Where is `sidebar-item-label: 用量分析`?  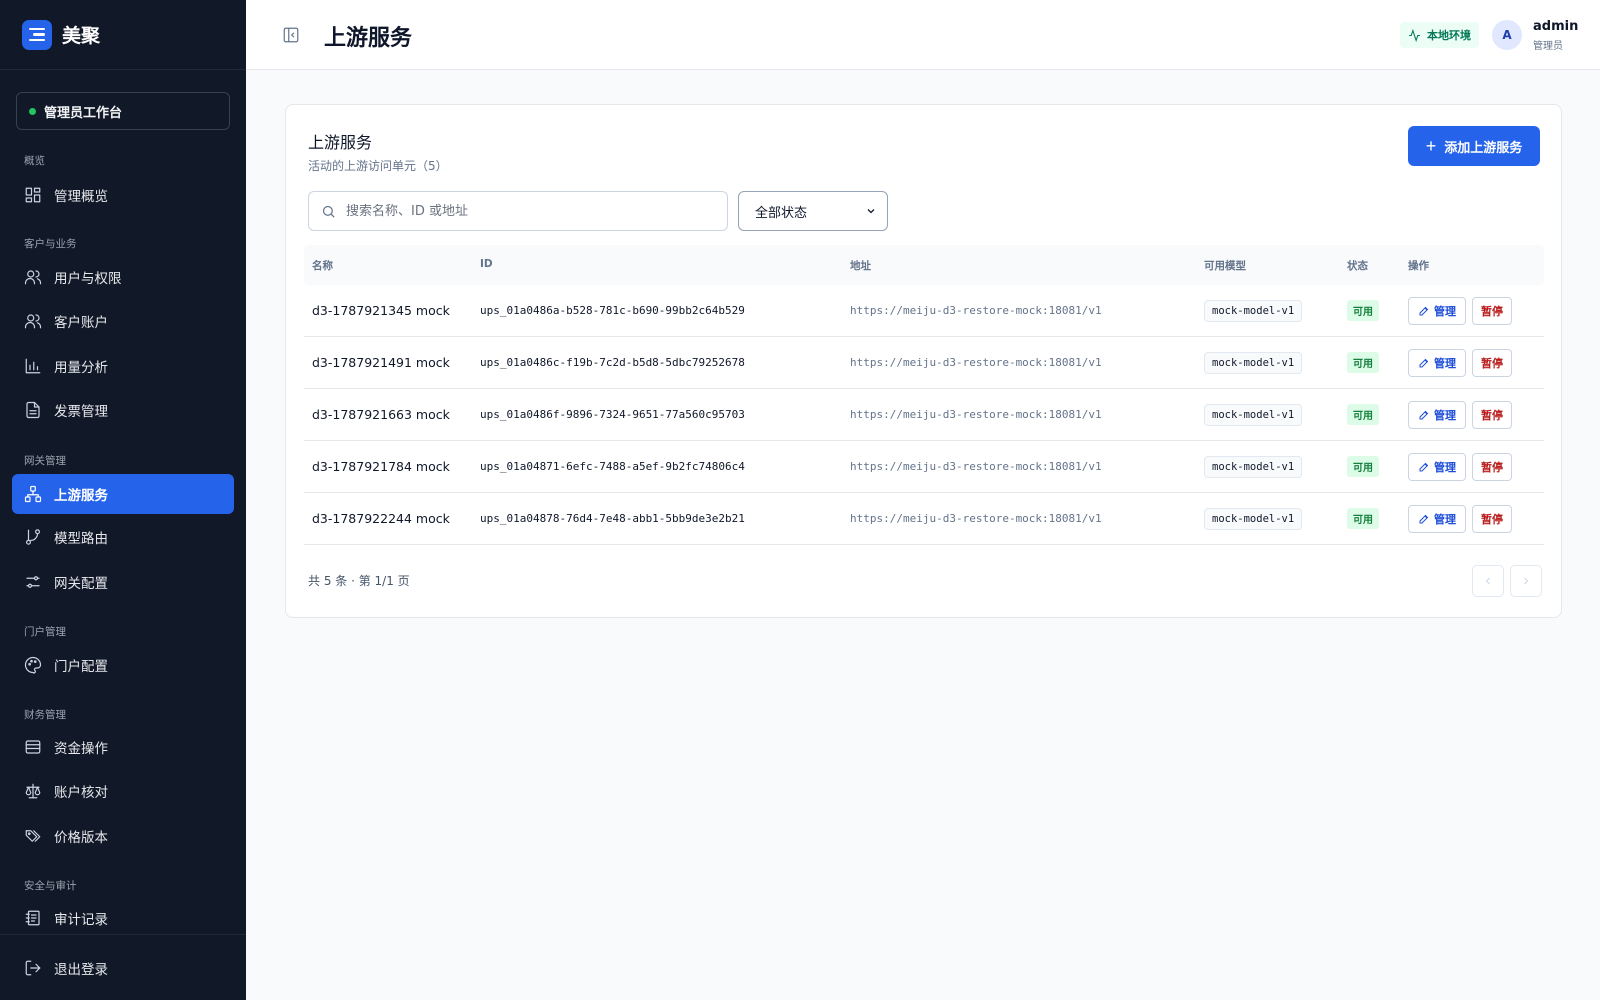
sidebar-item-label: 用量分析 is located at coordinates (81, 368).